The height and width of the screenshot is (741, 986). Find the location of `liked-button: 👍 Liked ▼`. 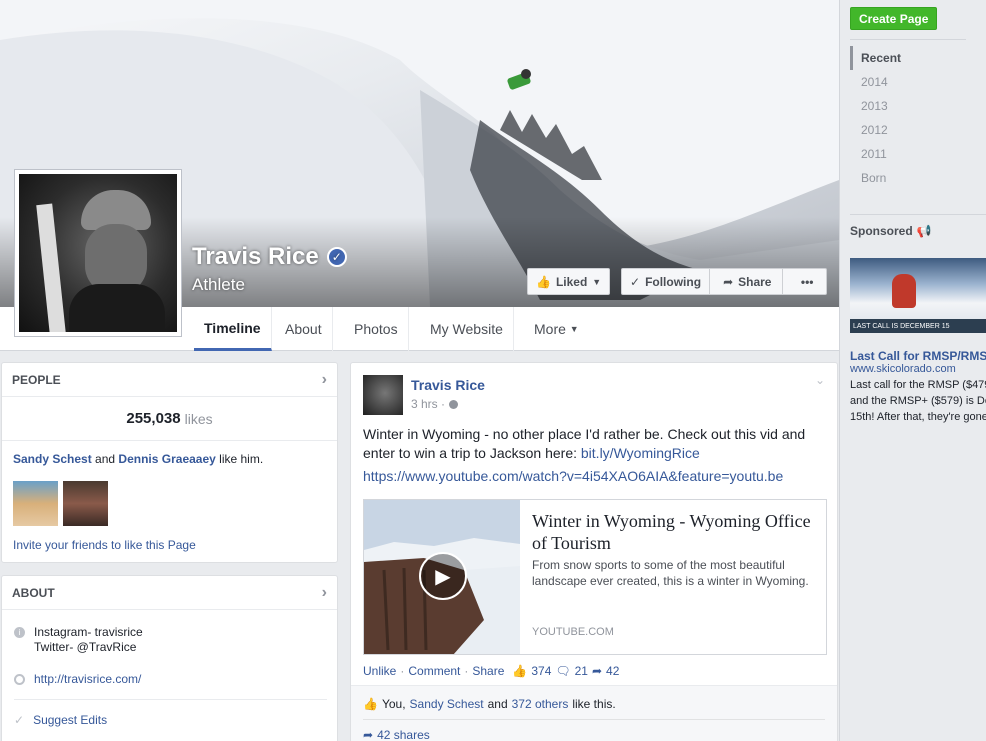

liked-button: 👍 Liked ▼ is located at coordinates (568, 281).